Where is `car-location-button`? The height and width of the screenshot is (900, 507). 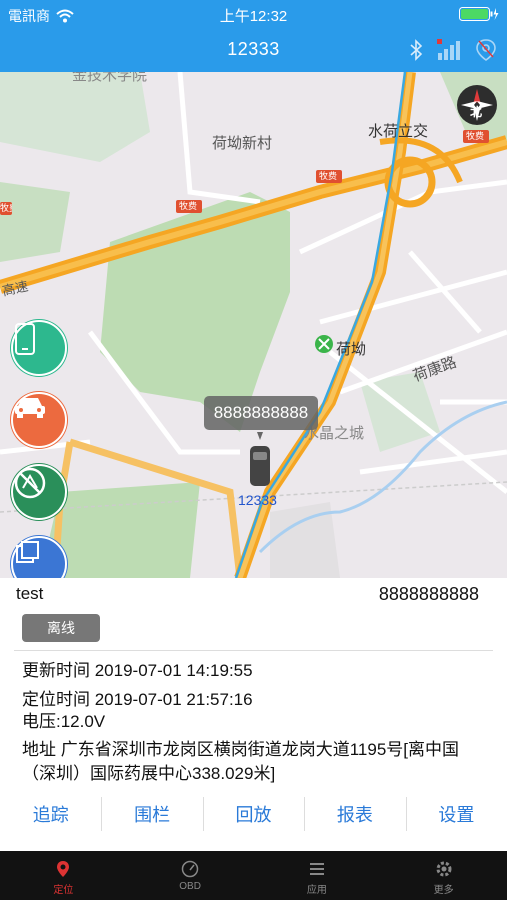
car-location-button is located at coordinates (39, 420).